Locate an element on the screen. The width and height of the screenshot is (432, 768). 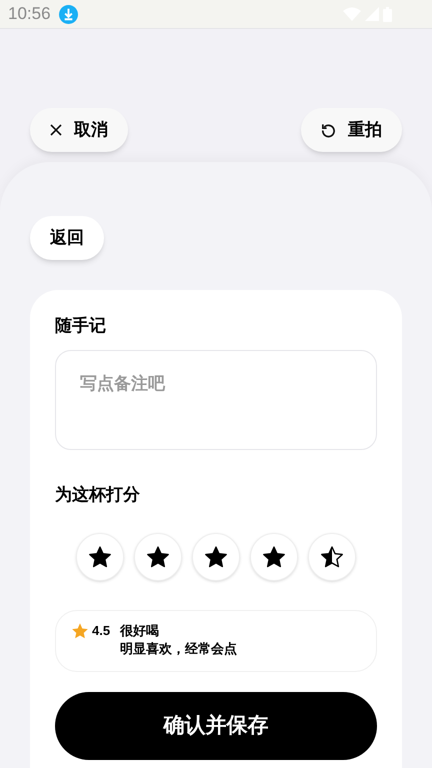
rating-title: 为这杯打分 is located at coordinates (98, 495).